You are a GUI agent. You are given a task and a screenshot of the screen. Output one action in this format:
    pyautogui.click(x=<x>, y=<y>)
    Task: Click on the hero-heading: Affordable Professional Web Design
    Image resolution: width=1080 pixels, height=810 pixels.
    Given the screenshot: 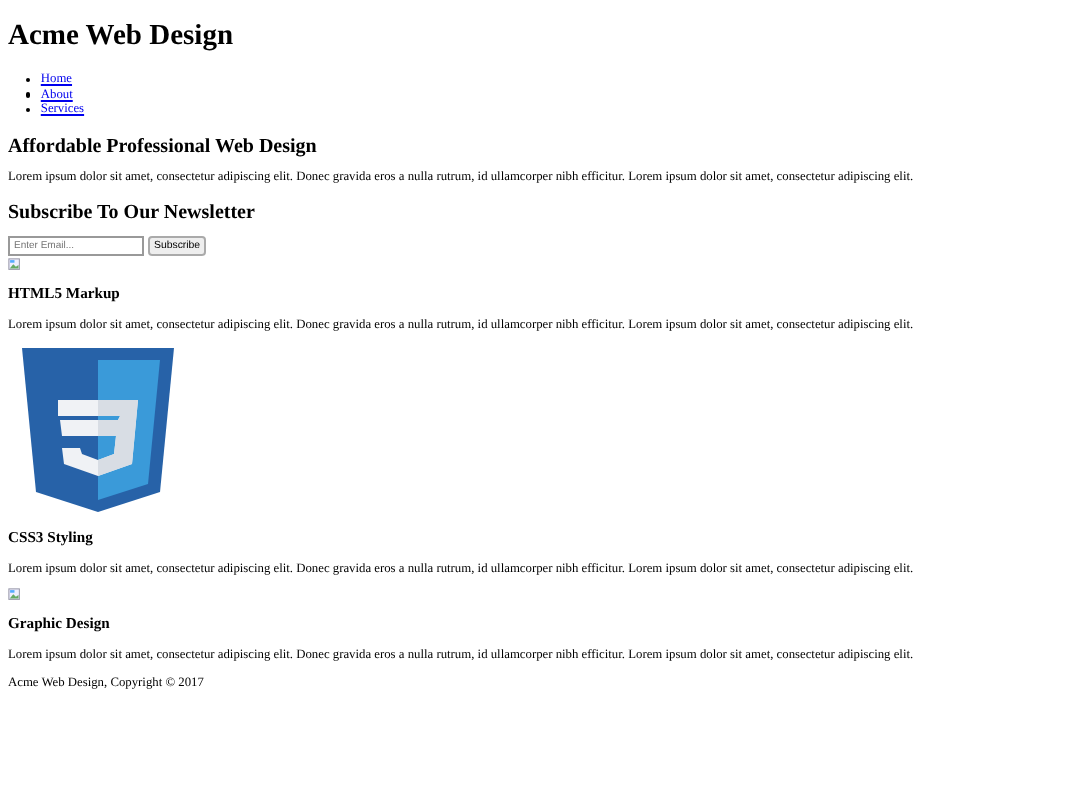 What is the action you would take?
    pyautogui.click(x=163, y=146)
    